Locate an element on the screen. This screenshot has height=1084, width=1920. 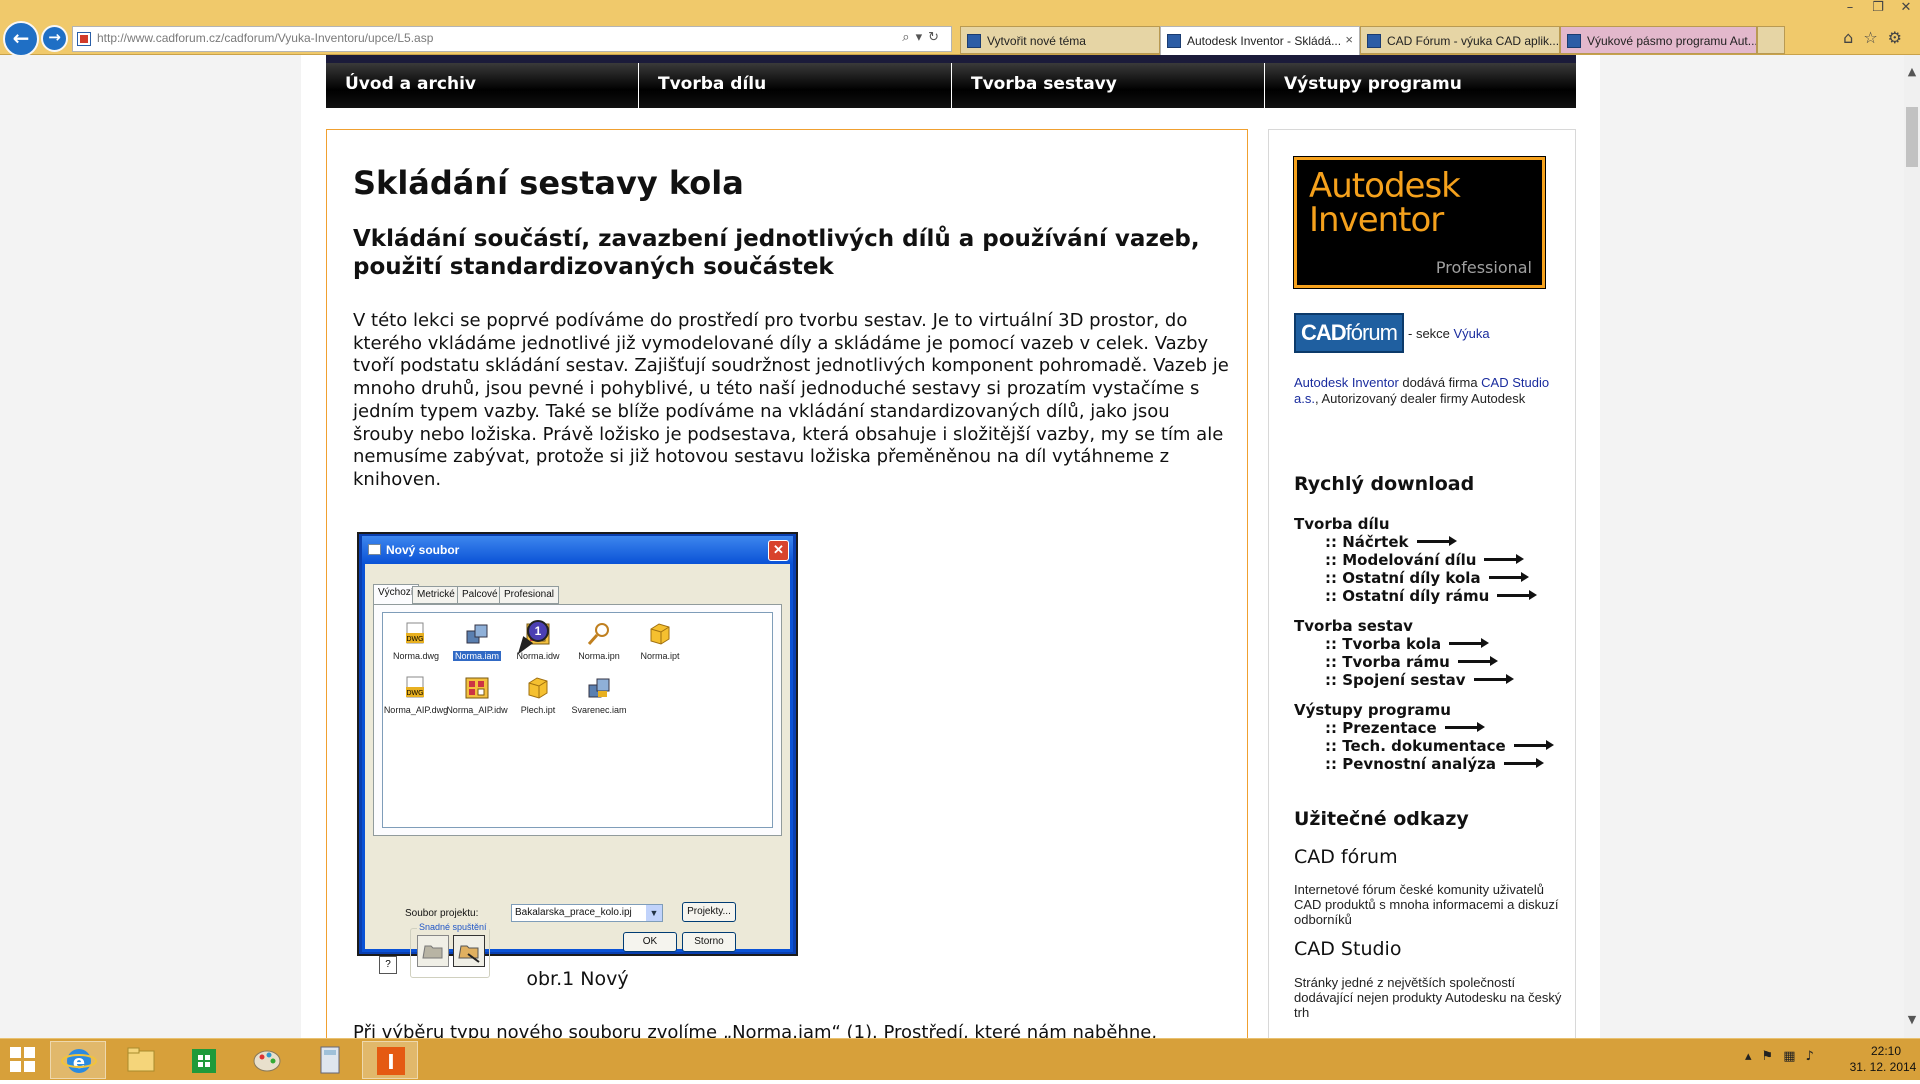
link-cad-studio-site: CAD Studio is located at coordinates (1347, 949).